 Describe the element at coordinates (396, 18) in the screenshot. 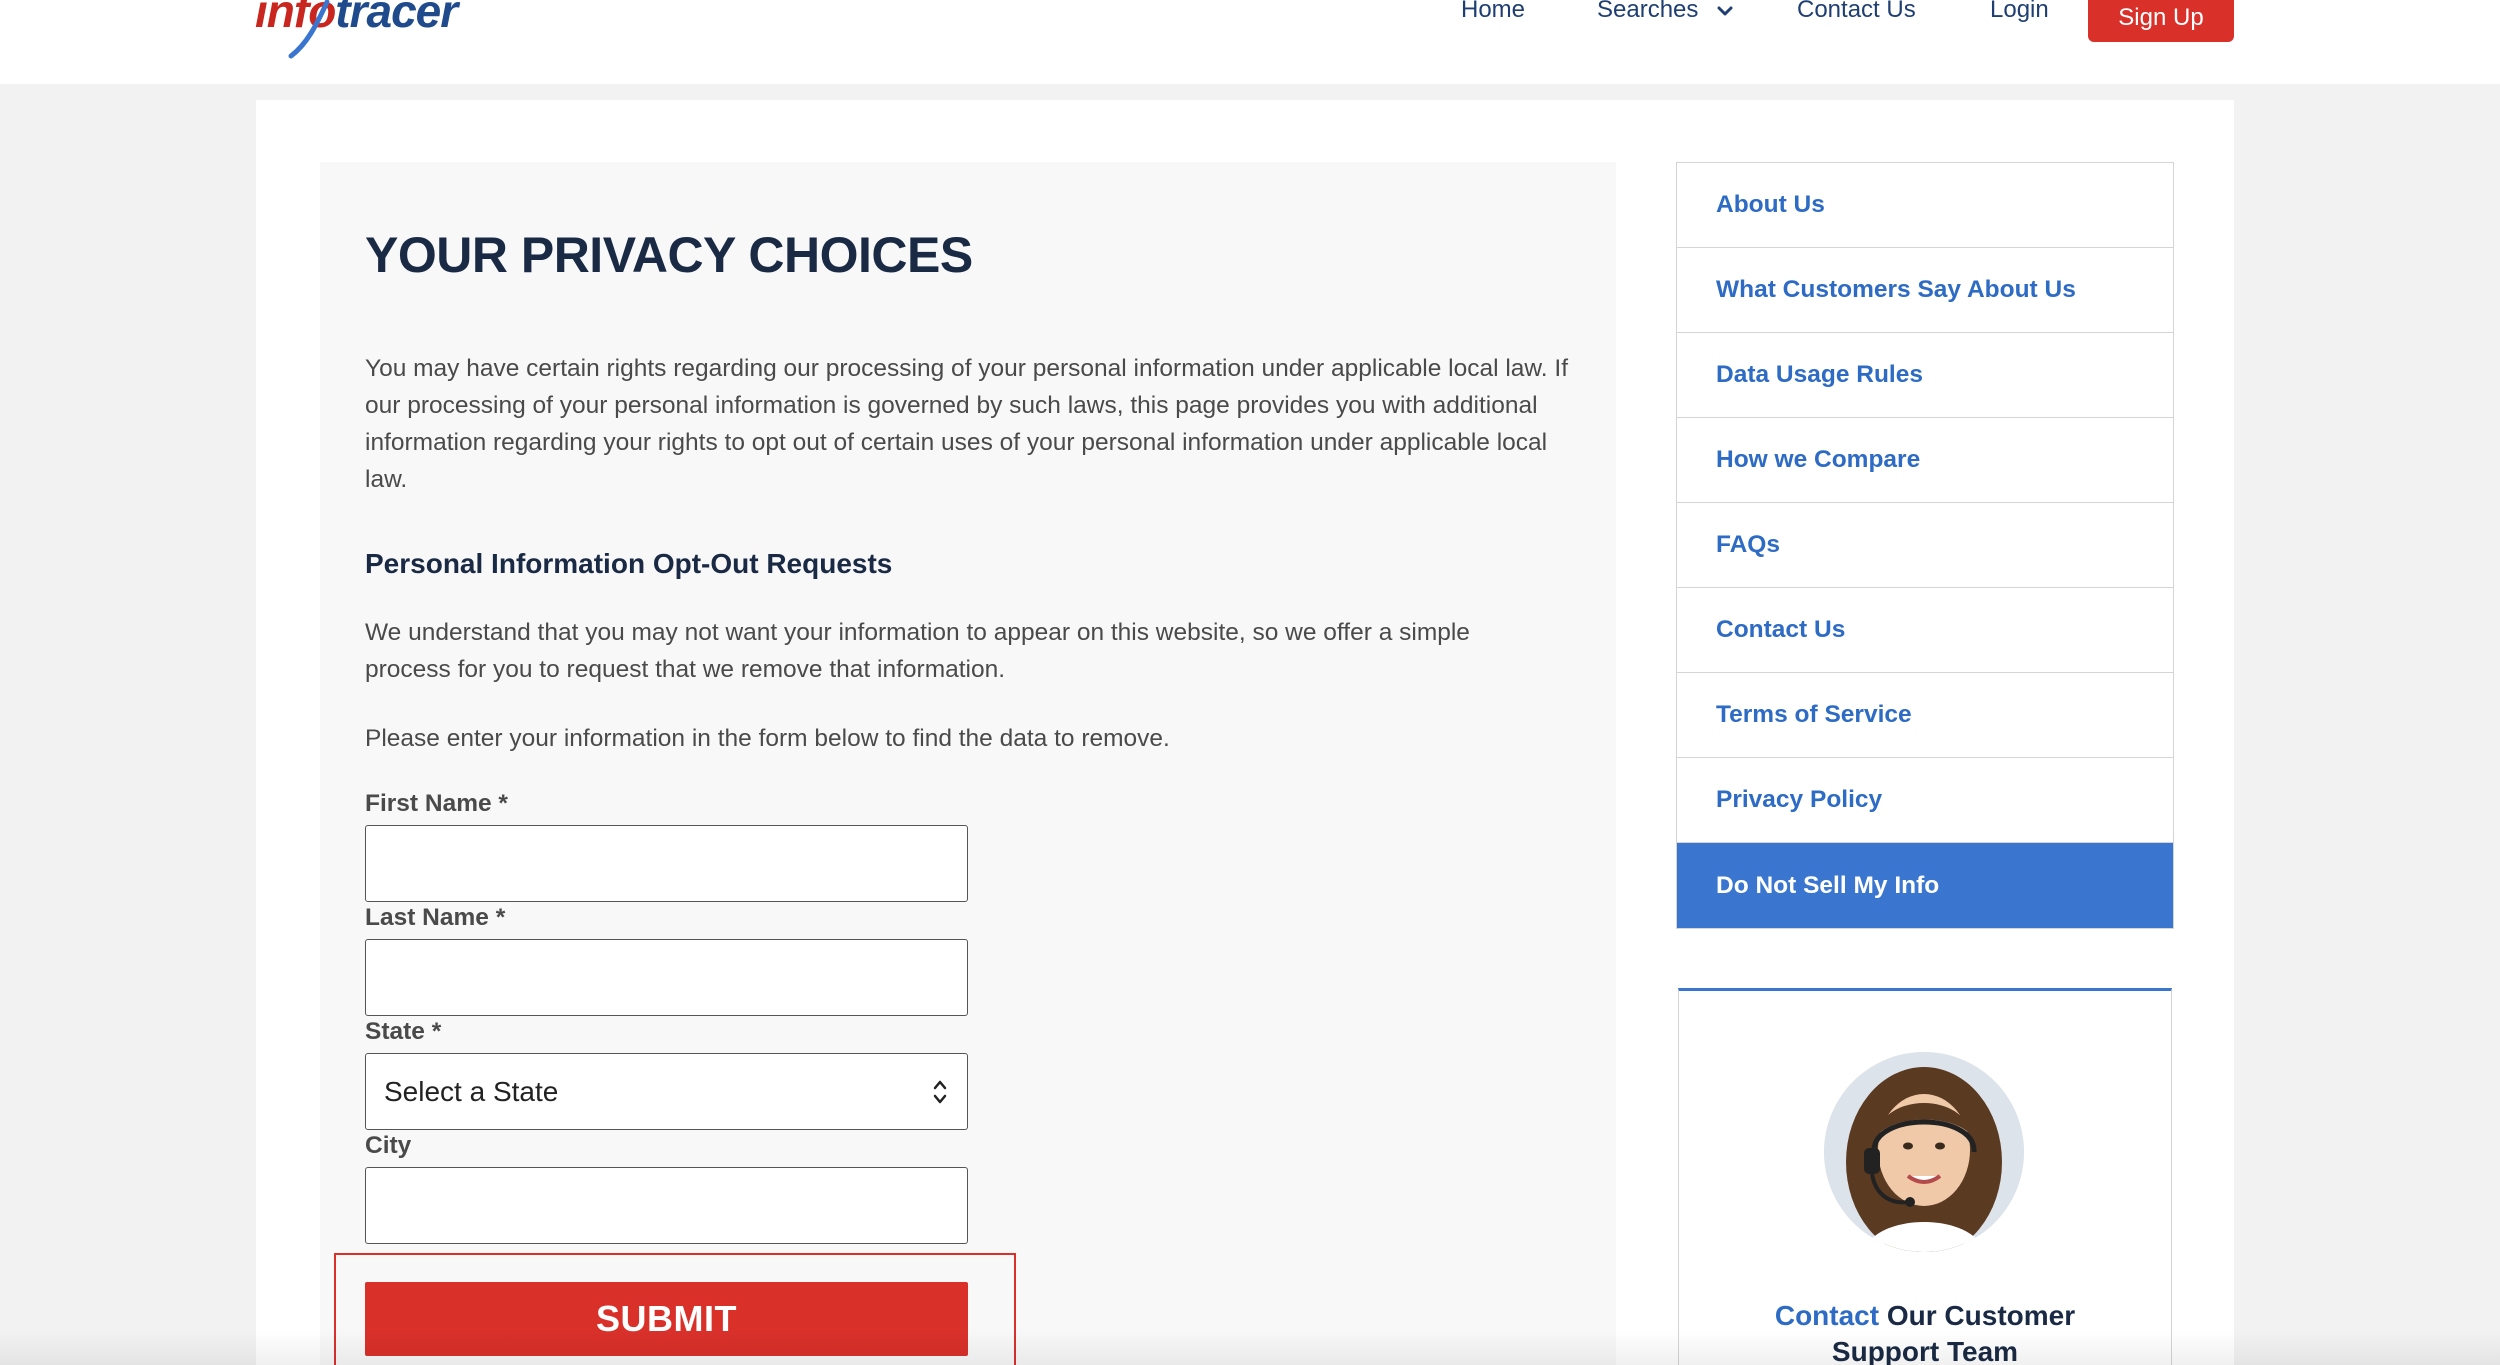

I see `logo-text-tracer: tracer` at that location.